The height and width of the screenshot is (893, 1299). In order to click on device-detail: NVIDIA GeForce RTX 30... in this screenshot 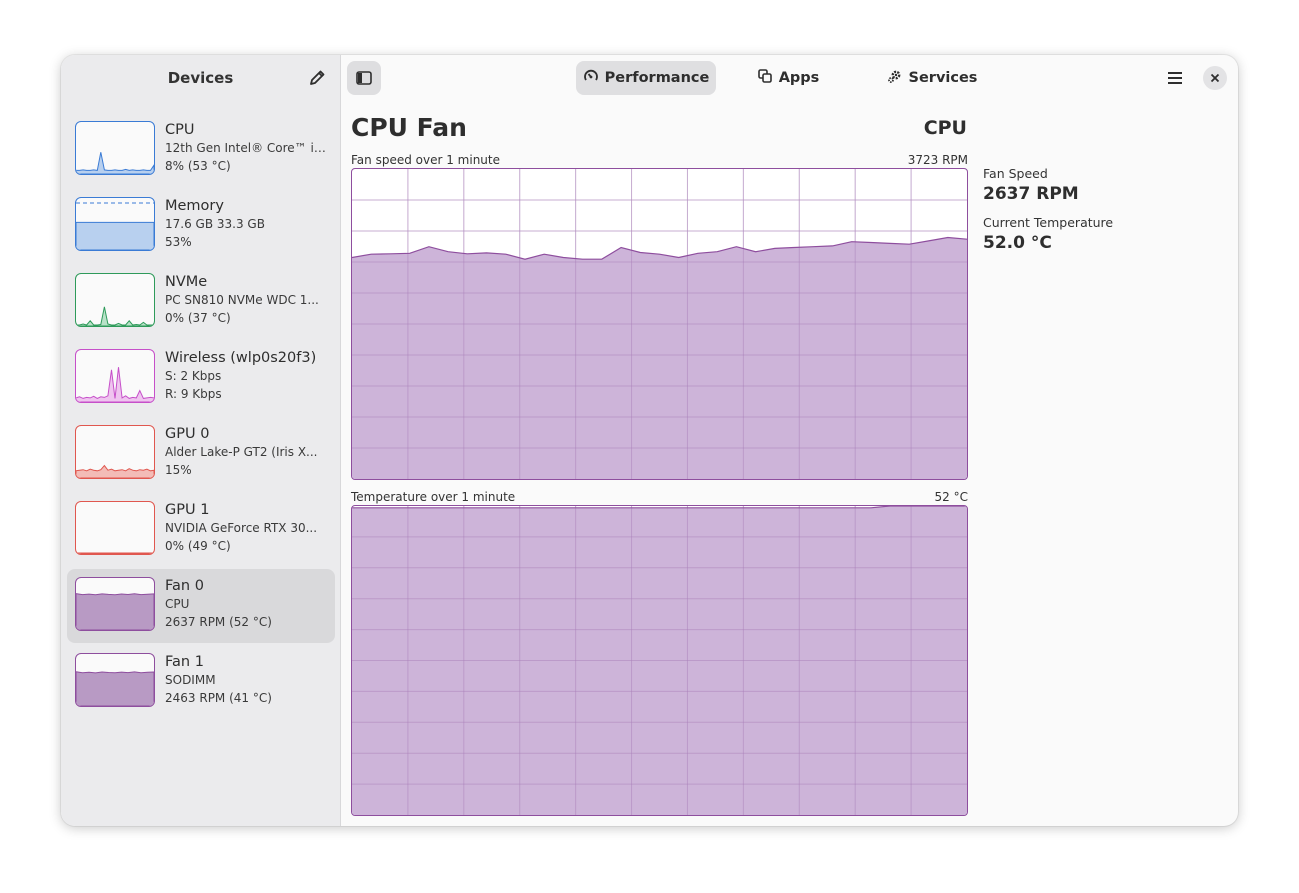, I will do `click(241, 528)`.